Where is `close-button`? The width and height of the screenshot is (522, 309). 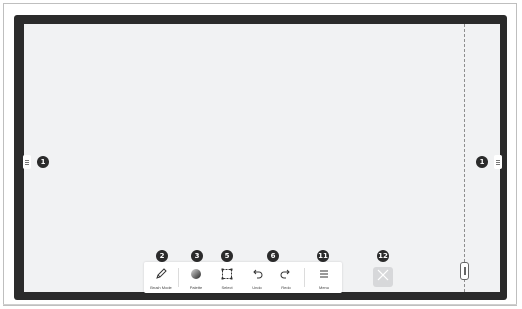 close-button is located at coordinates (383, 277).